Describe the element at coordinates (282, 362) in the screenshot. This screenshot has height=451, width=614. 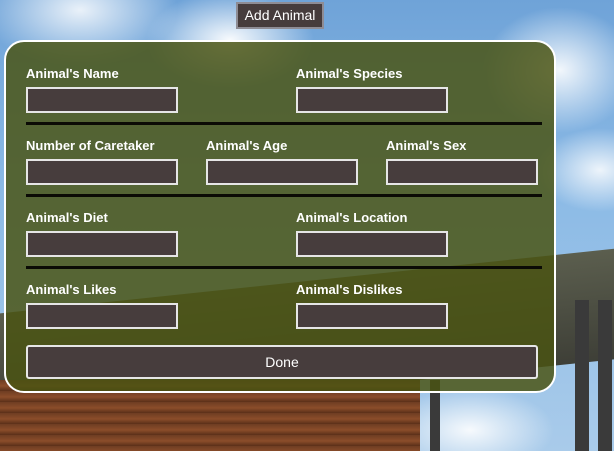
I see `done-button: Done` at that location.